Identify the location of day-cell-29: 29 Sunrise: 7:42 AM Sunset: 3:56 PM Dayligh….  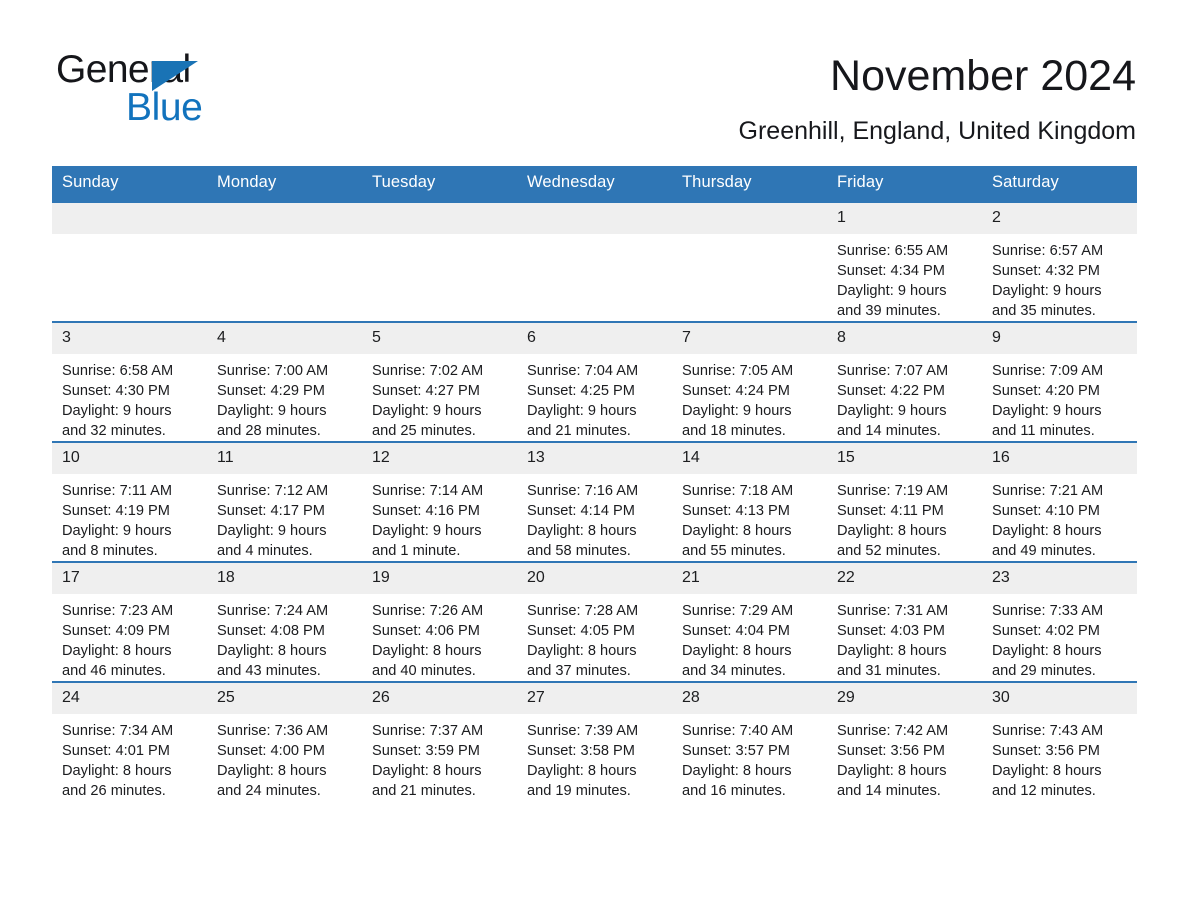
(904, 741).